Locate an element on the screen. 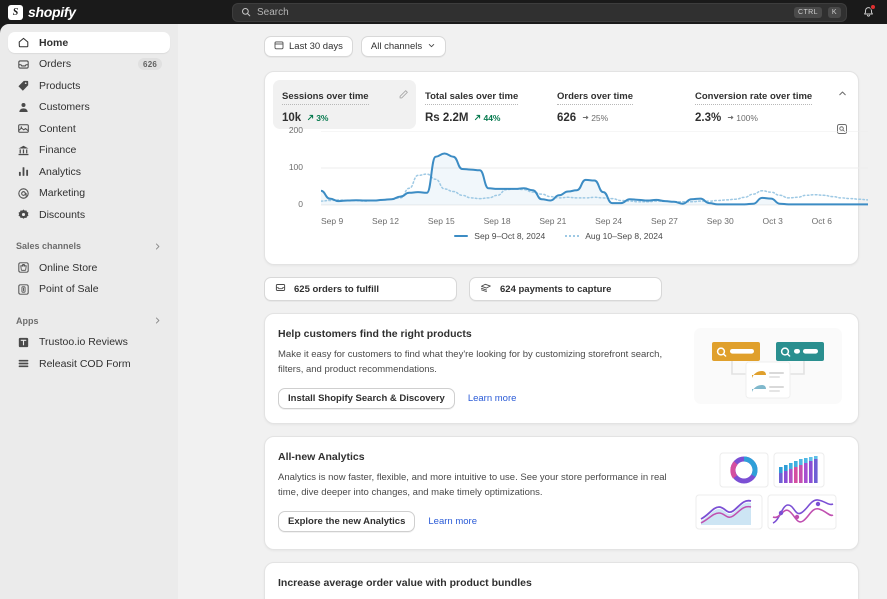 Image resolution: width=887 pixels, height=599 pixels. sidebar-item-home: Home is located at coordinates (89, 42).